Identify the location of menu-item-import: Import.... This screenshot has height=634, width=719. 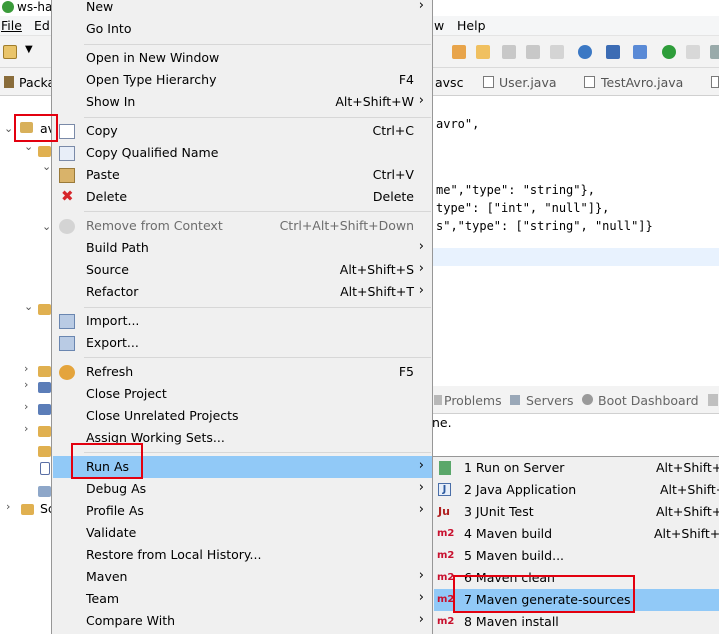
(242, 321).